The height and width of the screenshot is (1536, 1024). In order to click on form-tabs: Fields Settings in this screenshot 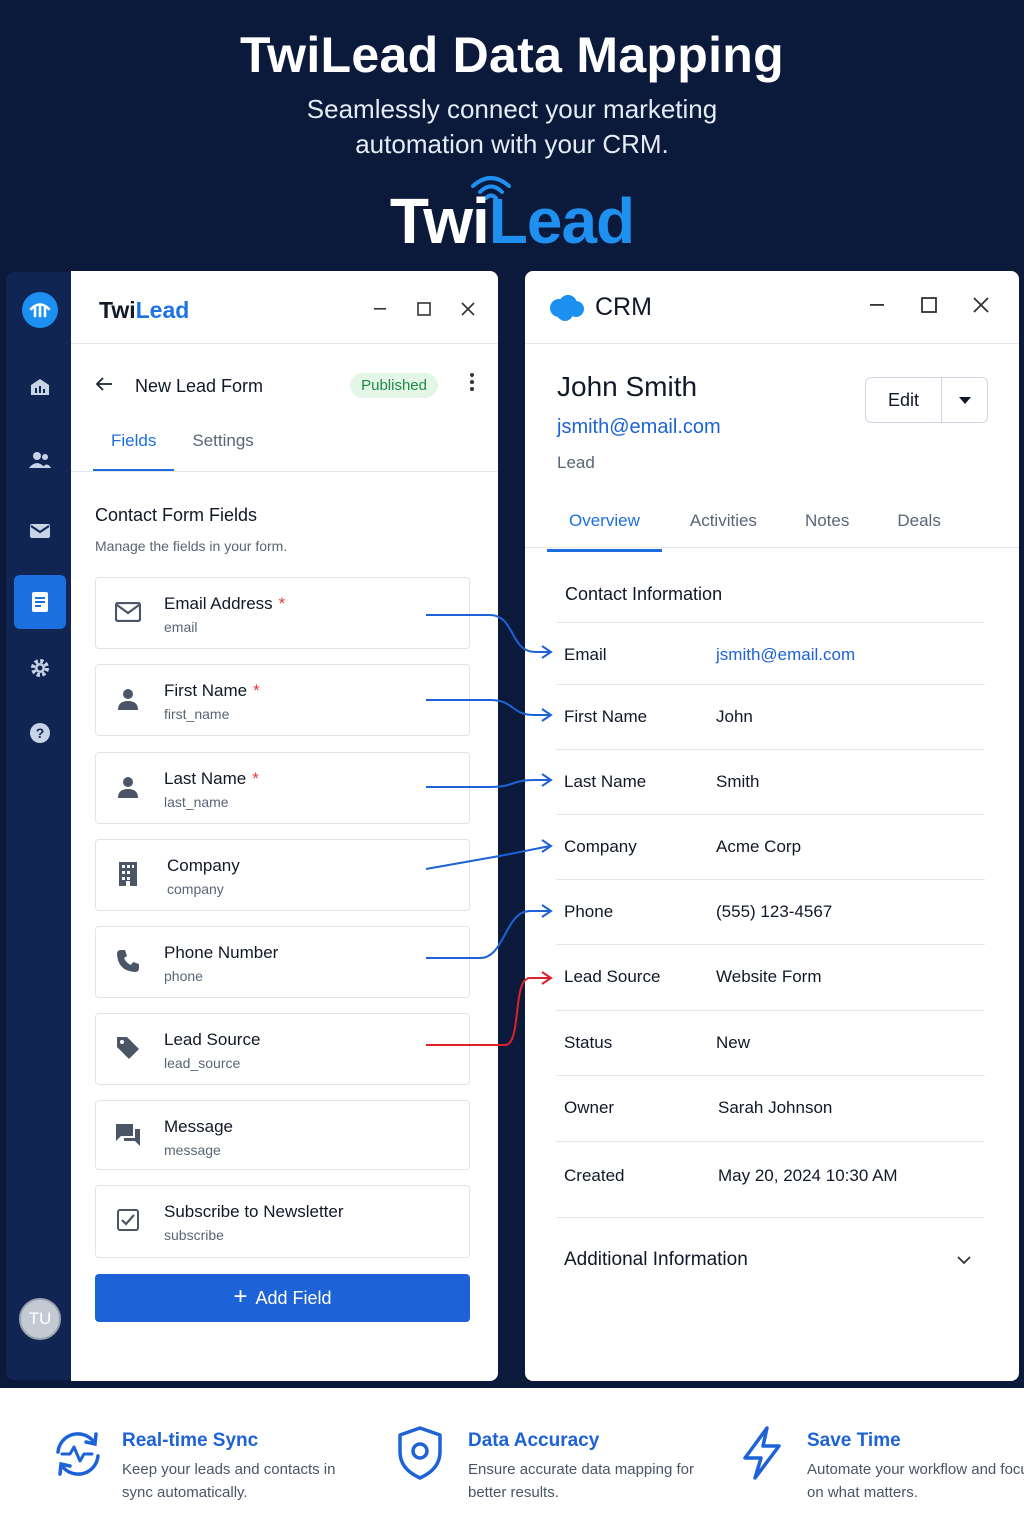, I will do `click(182, 451)`.